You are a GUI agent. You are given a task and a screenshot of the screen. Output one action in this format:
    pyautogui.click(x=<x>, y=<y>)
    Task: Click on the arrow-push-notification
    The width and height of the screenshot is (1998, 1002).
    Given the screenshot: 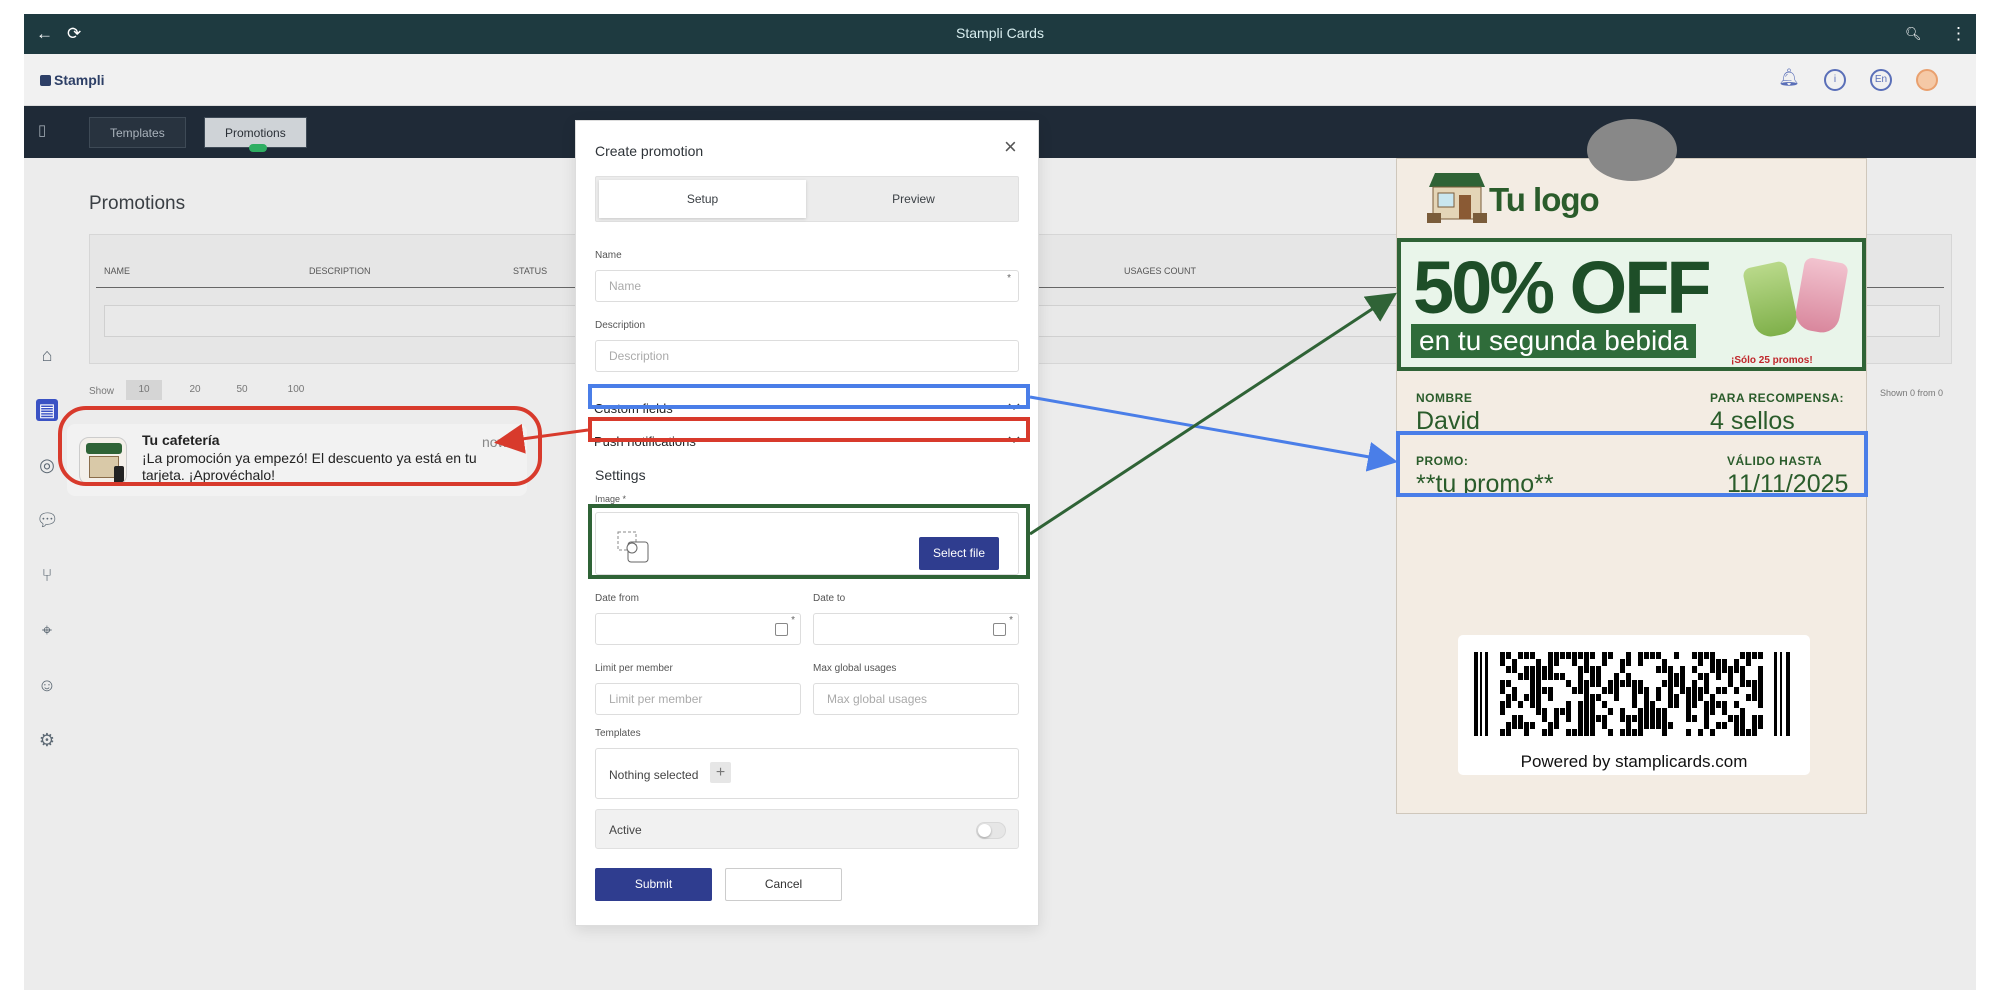 What is the action you would take?
    pyautogui.click(x=541, y=438)
    